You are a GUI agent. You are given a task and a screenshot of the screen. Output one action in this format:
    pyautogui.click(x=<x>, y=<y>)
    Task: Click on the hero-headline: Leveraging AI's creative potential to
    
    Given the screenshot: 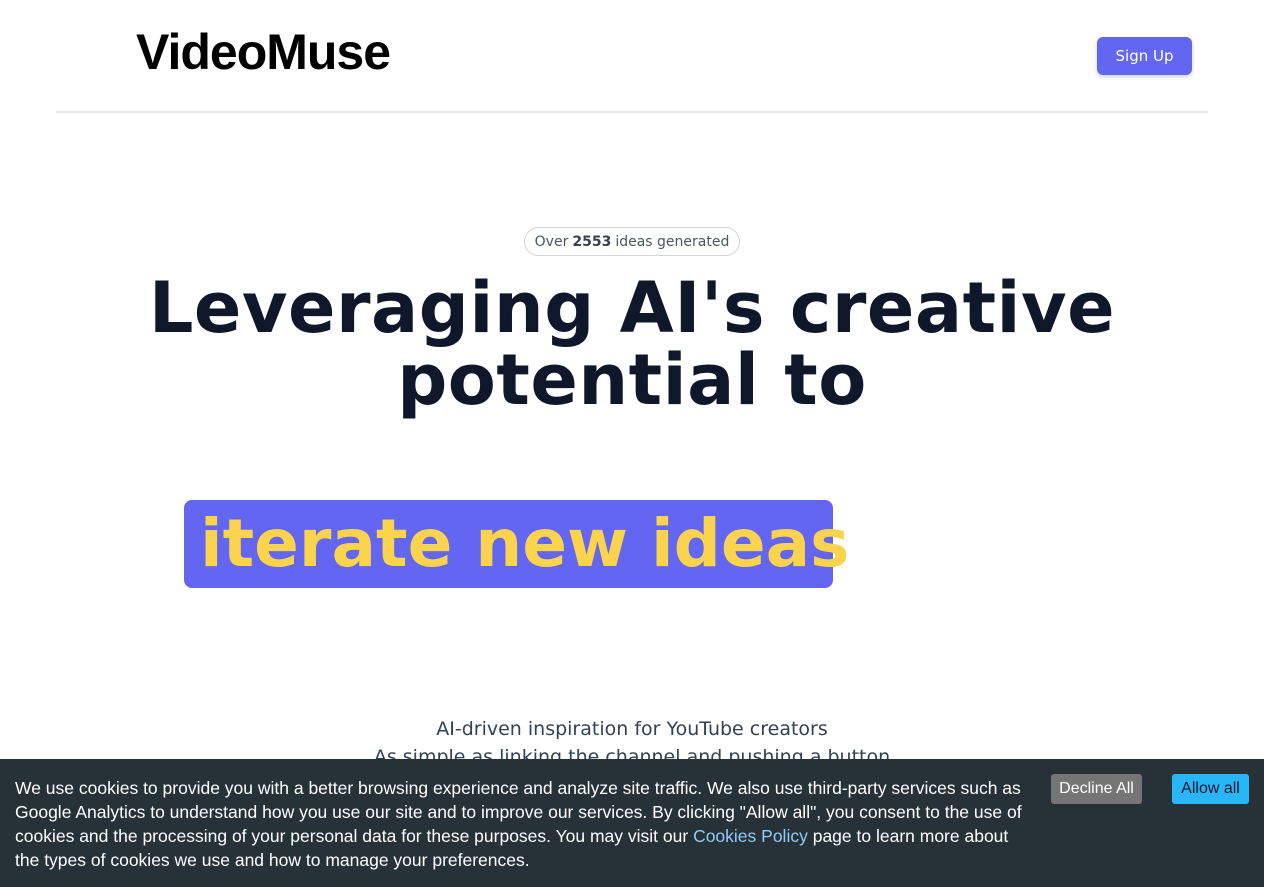 What is the action you would take?
    pyautogui.click(x=632, y=344)
    